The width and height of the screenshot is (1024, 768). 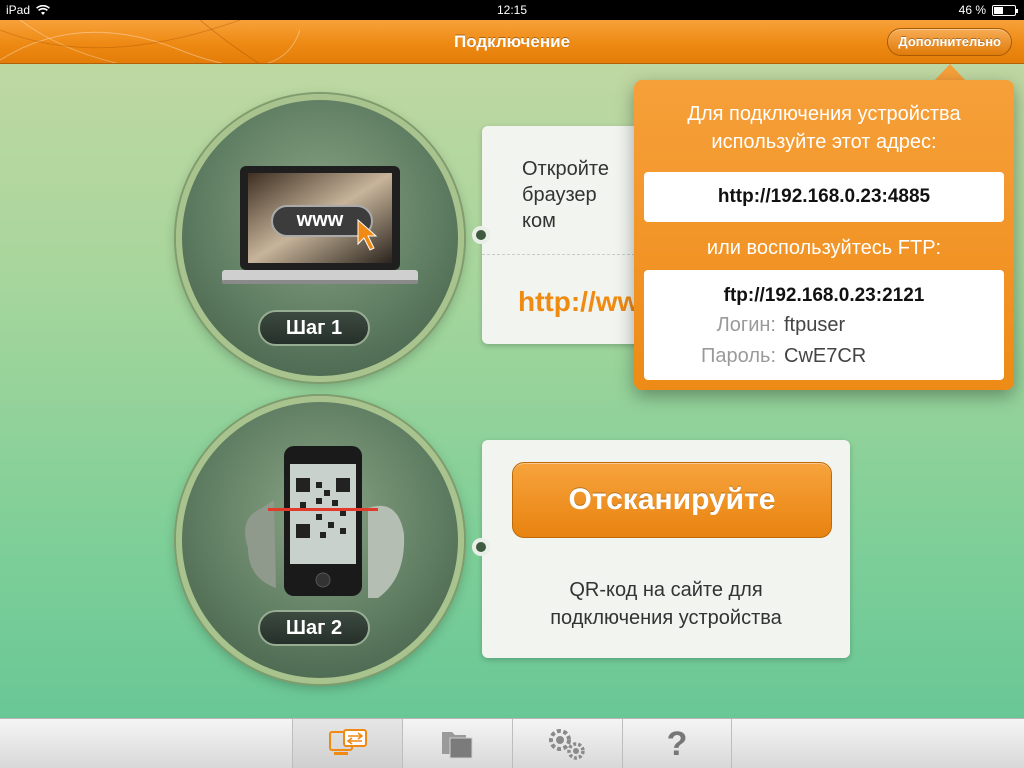 I want to click on step2-circle: Шаг 2, so click(x=320, y=540).